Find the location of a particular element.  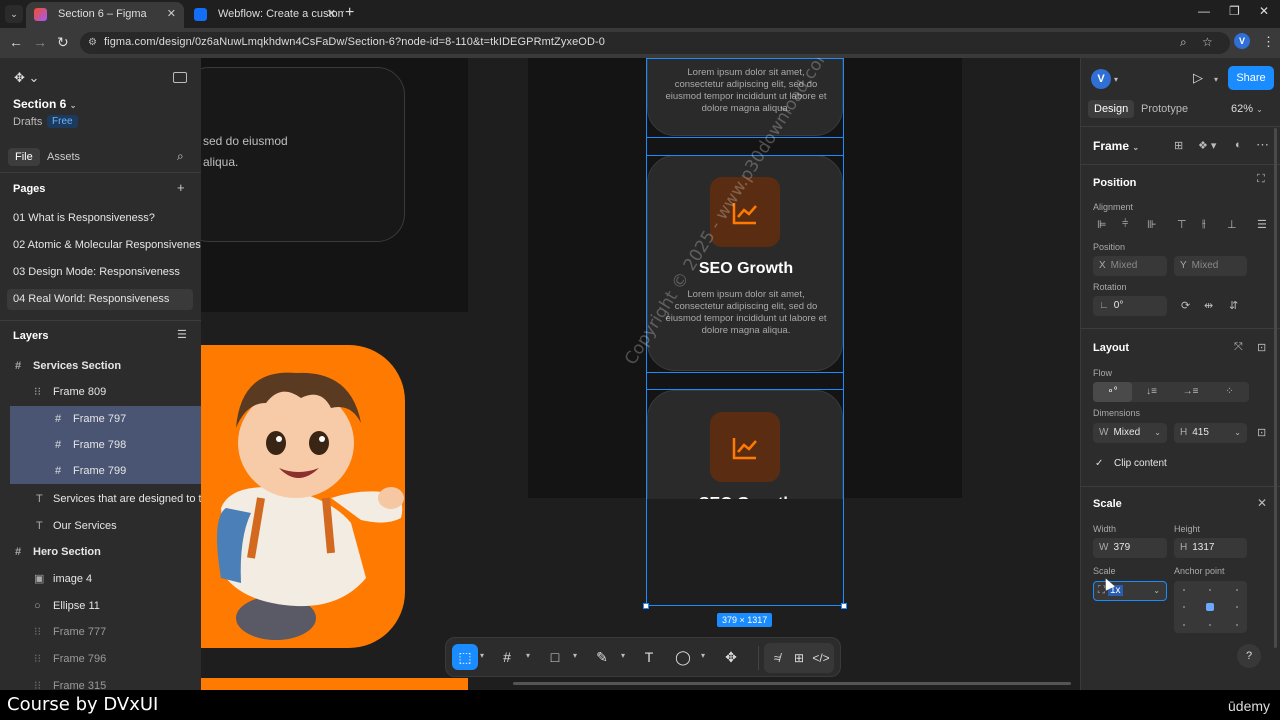

align-bottom-icon: ⊥ is located at coordinates (1232, 228).